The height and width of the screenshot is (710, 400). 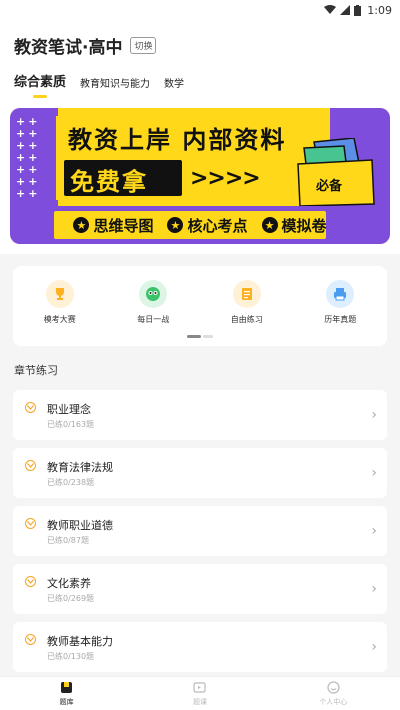 What do you see at coordinates (200, 83) in the screenshot?
I see `subject-tabs: 综合素质 教育知识与能力 数学` at bounding box center [200, 83].